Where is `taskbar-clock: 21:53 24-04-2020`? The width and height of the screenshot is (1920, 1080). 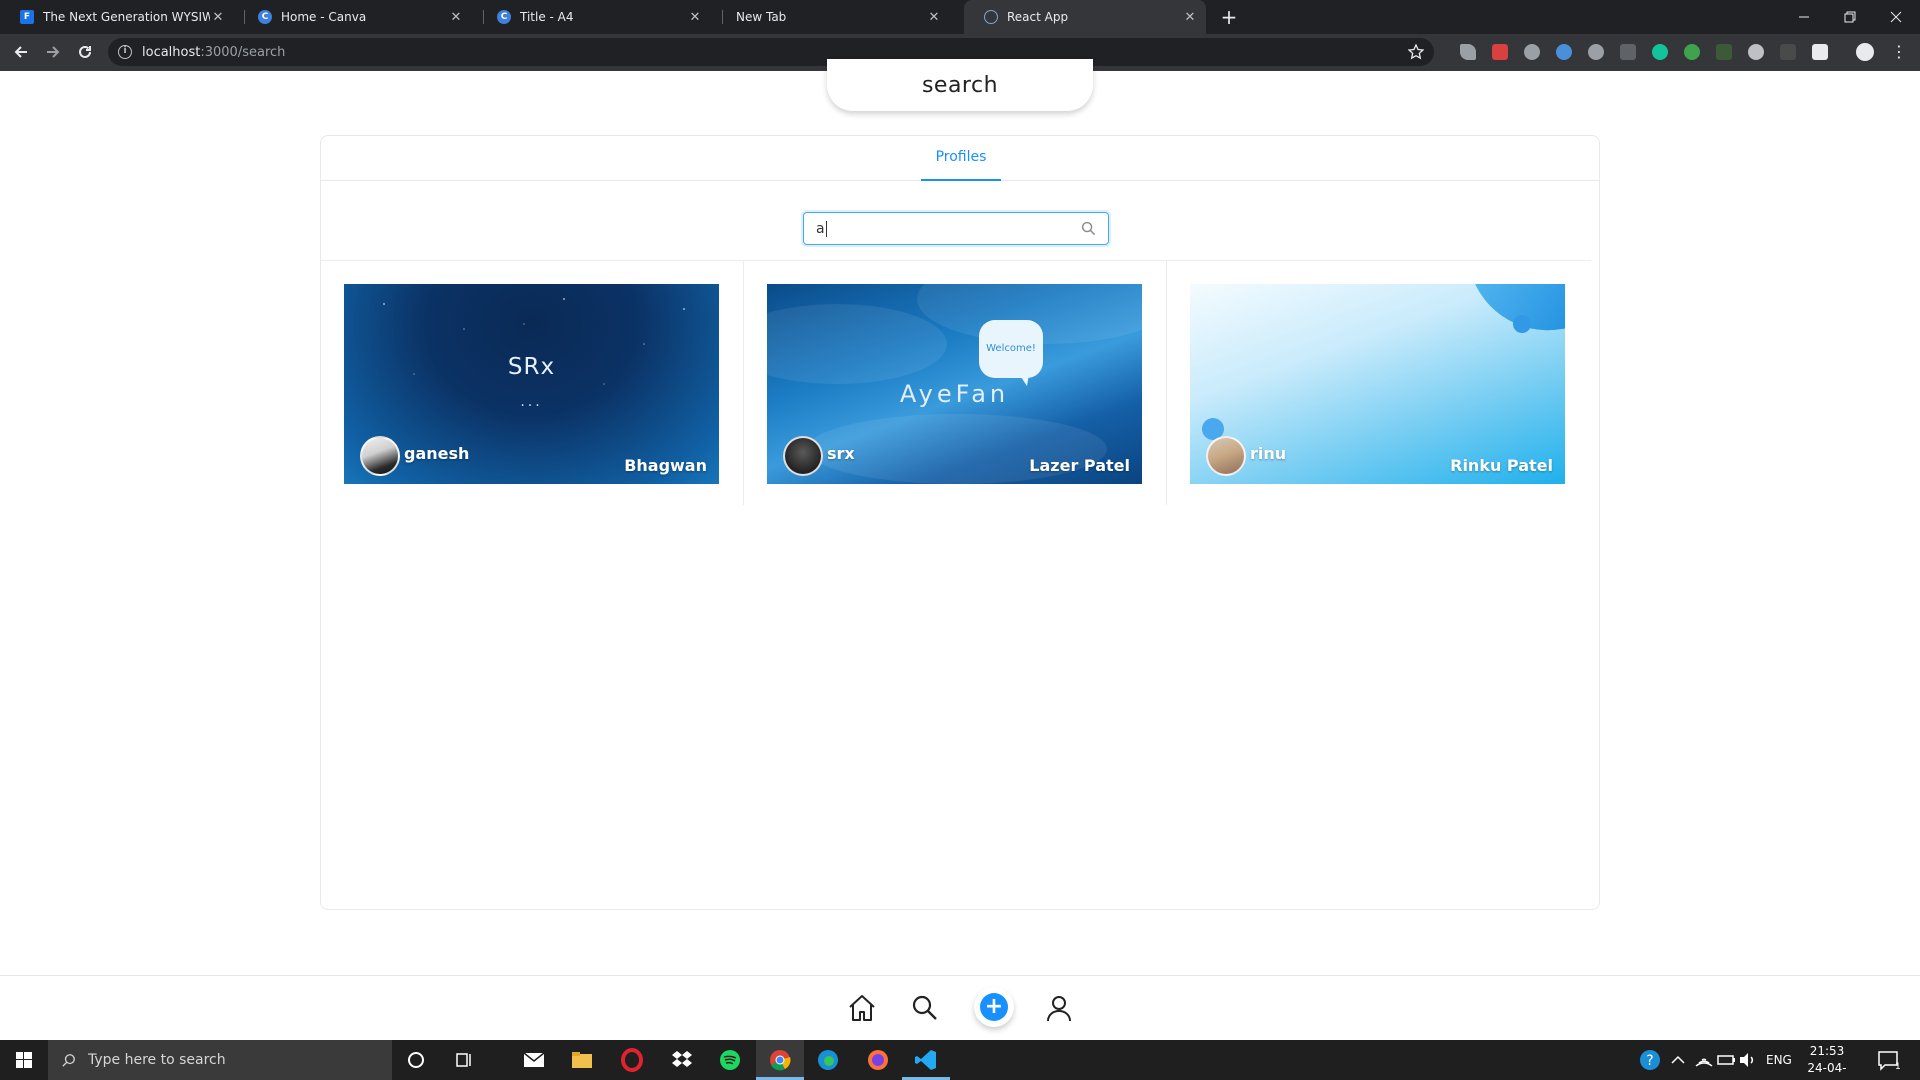
taskbar-clock: 21:53 24-04-2020 is located at coordinates (1827, 1061).